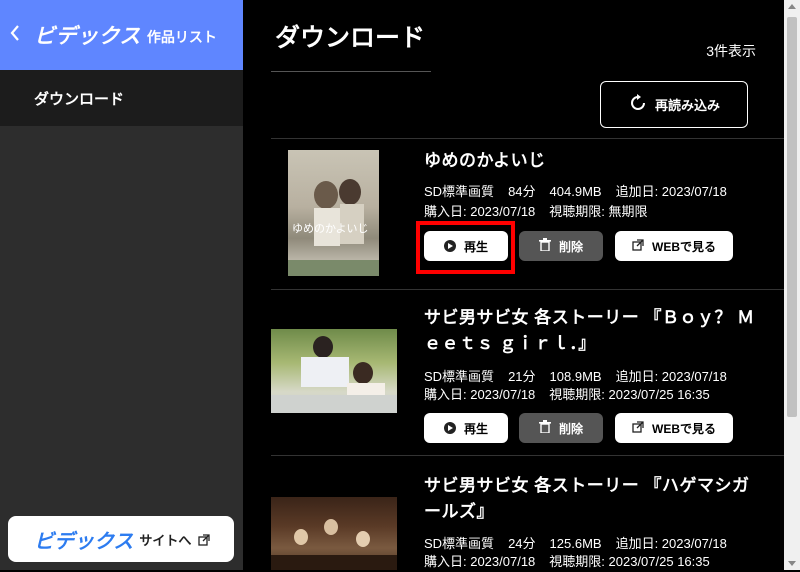  What do you see at coordinates (589, 330) in the screenshot?
I see `item-title: サビ男サビ女 各ストーリー 『Ｂｏｙ？ Ｍｅｅｔｓ ｇｉｒｌ．』` at bounding box center [589, 330].